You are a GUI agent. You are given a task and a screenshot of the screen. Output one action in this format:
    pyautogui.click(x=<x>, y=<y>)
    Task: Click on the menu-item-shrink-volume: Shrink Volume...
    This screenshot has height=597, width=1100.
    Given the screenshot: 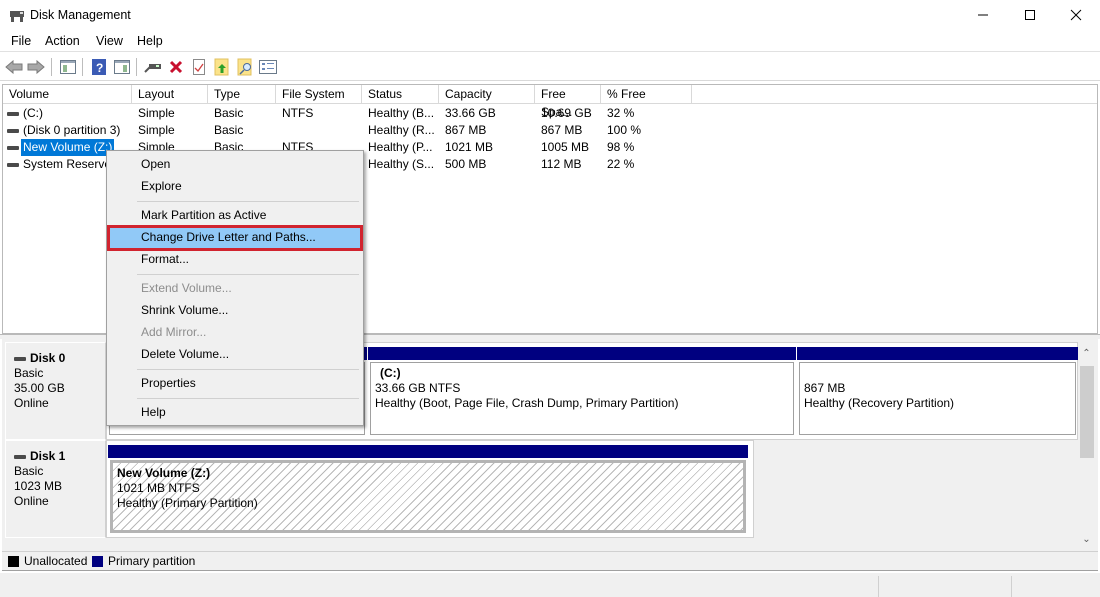 What is the action you would take?
    pyautogui.click(x=235, y=310)
    